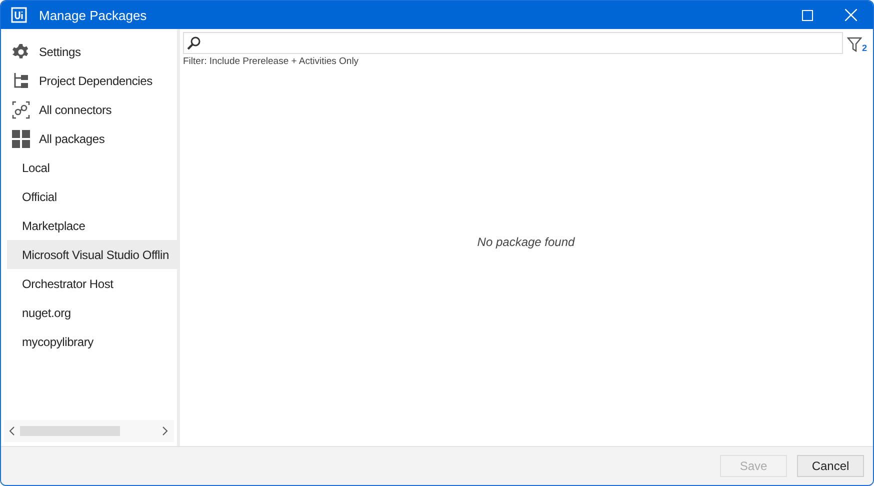  I want to click on app-logo-icon, so click(19, 15).